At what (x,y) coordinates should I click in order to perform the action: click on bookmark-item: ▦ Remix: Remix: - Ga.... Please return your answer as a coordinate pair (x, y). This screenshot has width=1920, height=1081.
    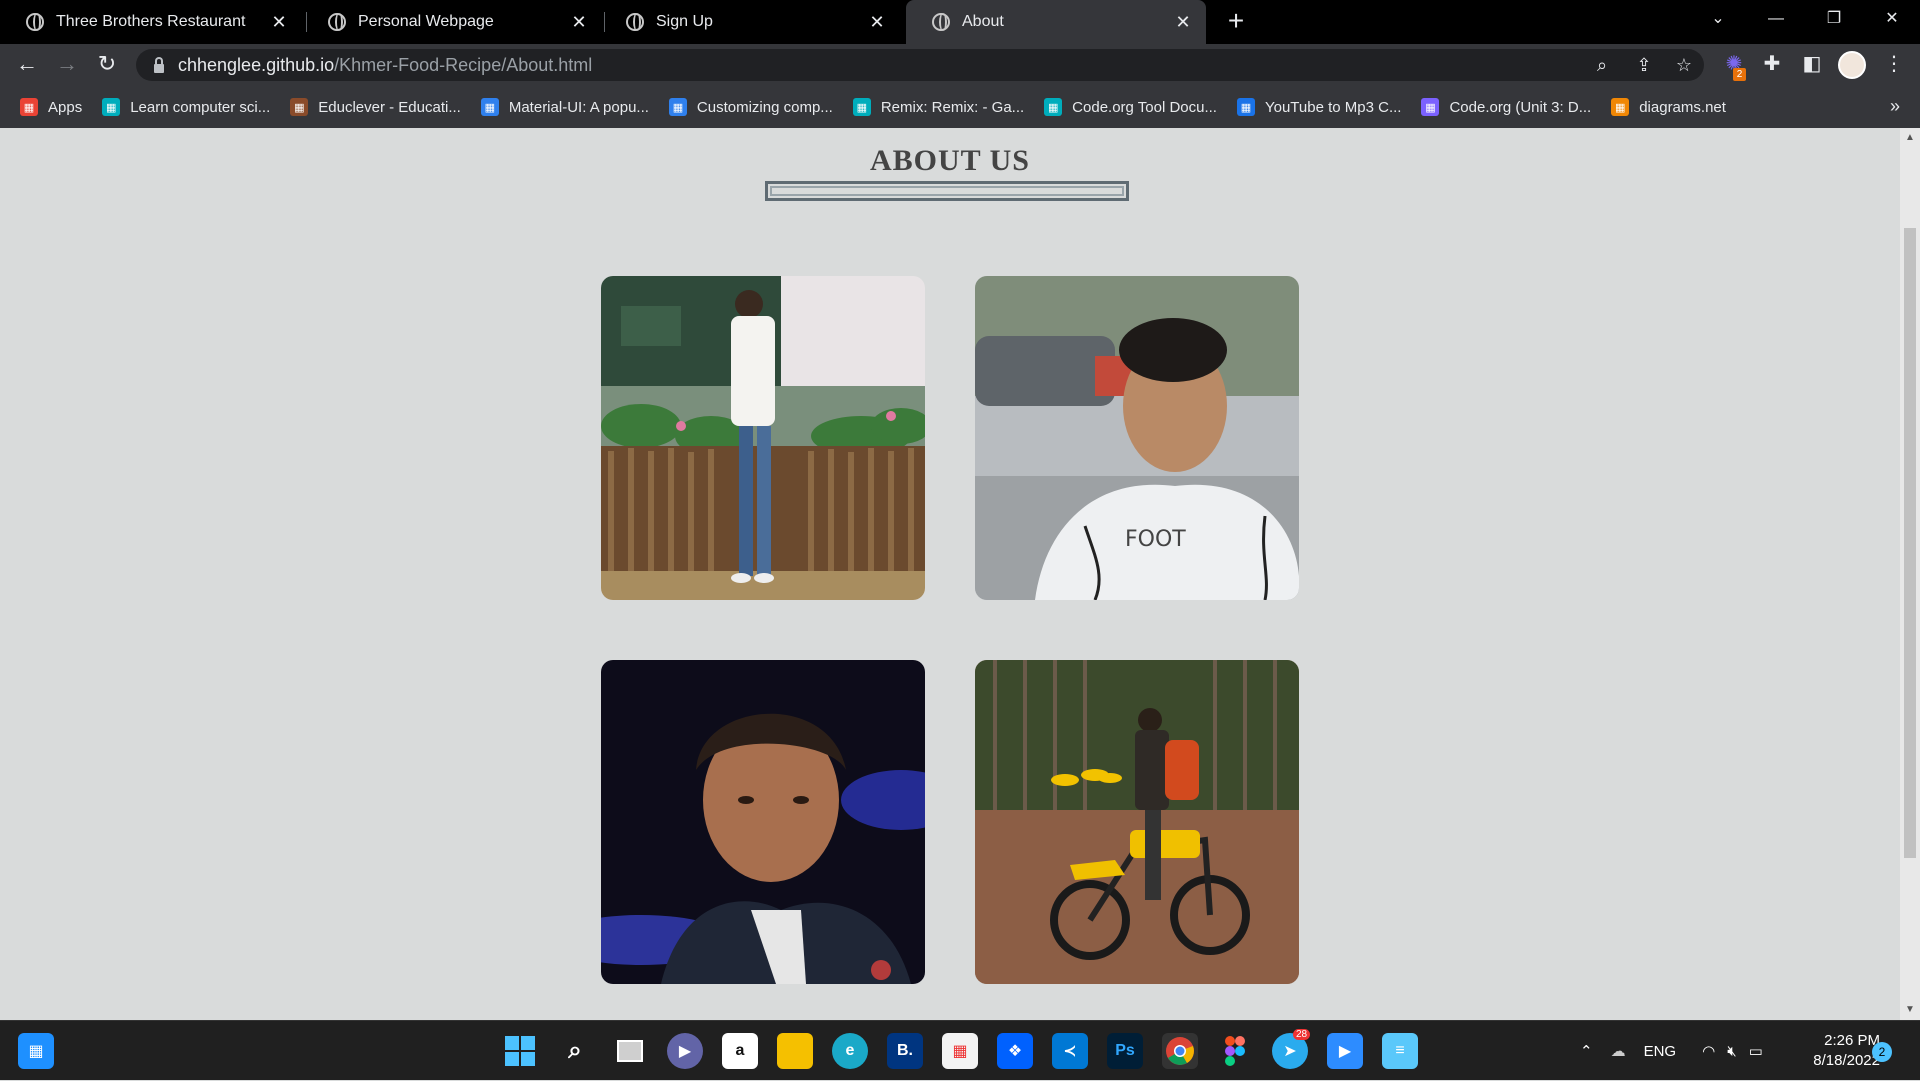
    Looking at the image, I should click on (938, 107).